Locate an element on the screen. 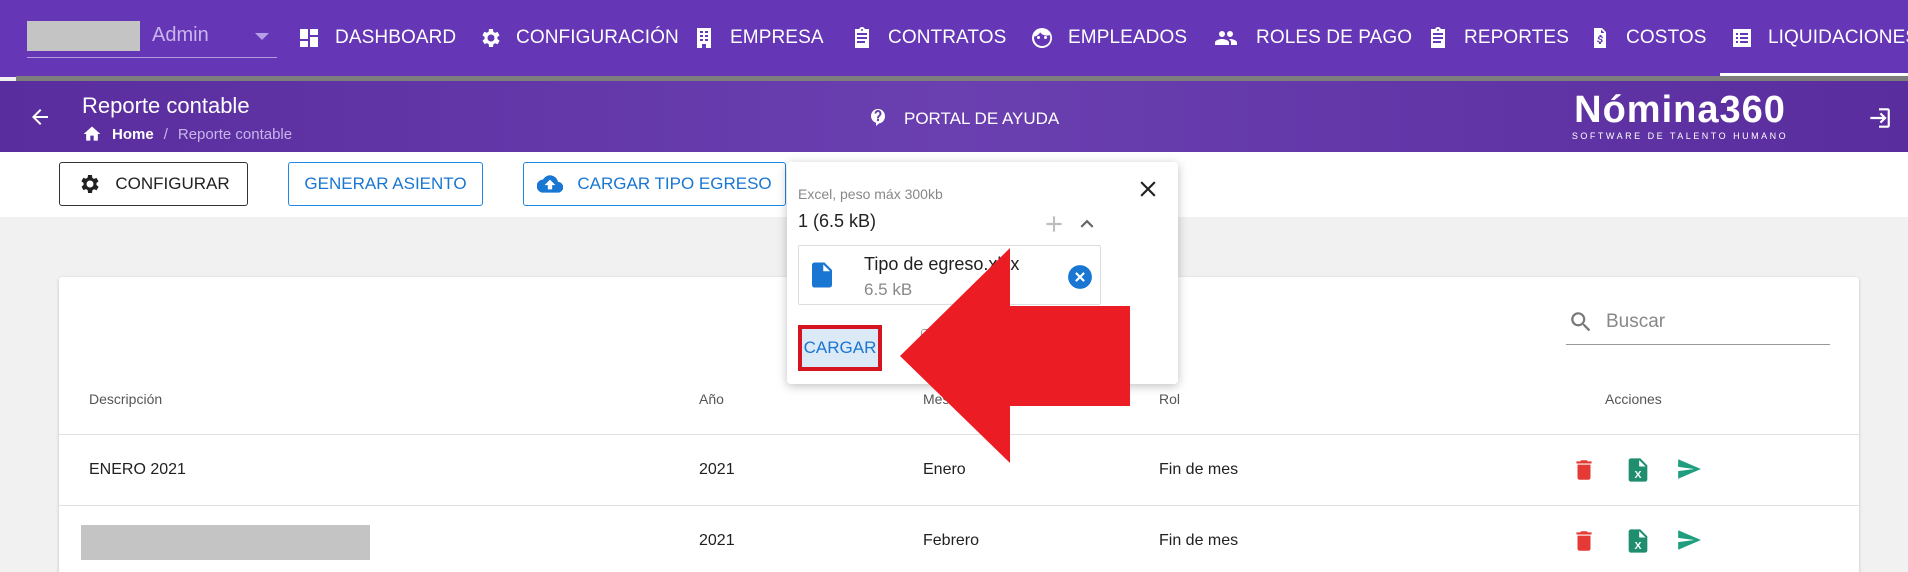 The width and height of the screenshot is (1908, 572). upload-count: 1 (6.5 kB) is located at coordinates (837, 221).